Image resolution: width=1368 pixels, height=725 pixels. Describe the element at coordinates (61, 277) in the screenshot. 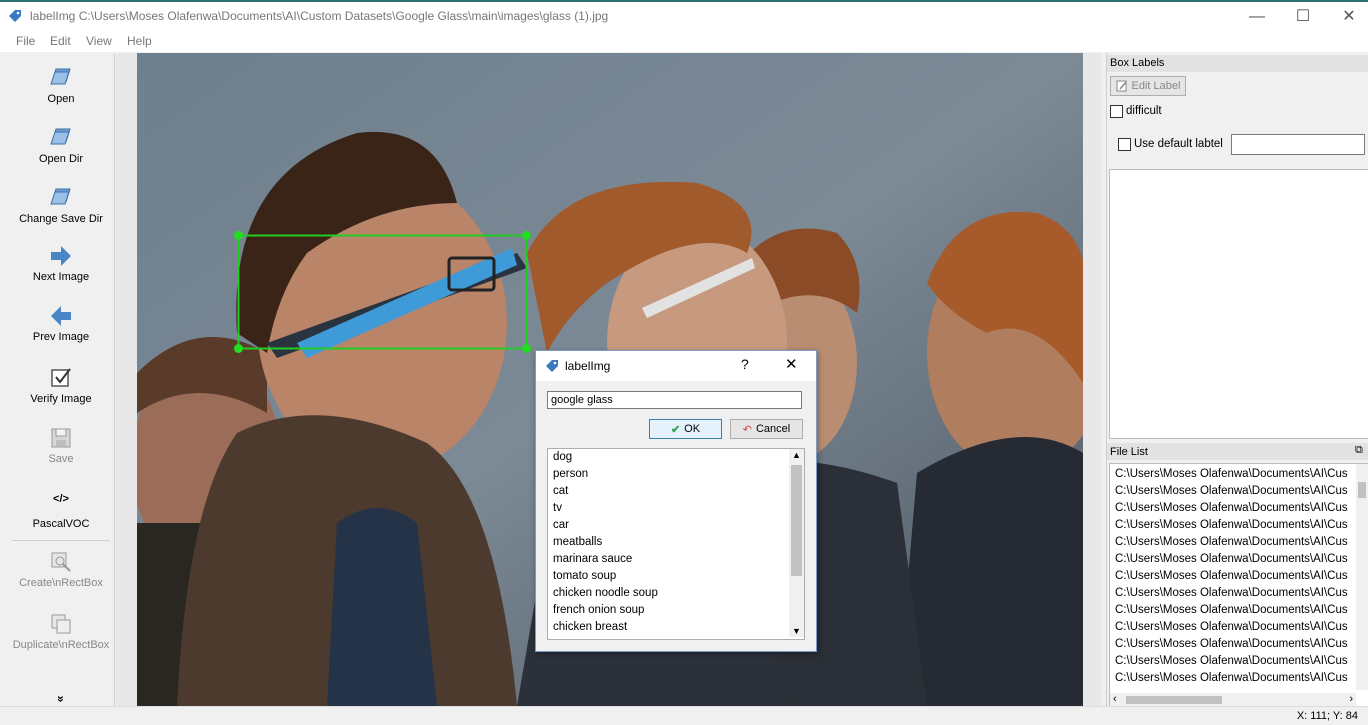

I see `next-image-label: Next Image` at that location.